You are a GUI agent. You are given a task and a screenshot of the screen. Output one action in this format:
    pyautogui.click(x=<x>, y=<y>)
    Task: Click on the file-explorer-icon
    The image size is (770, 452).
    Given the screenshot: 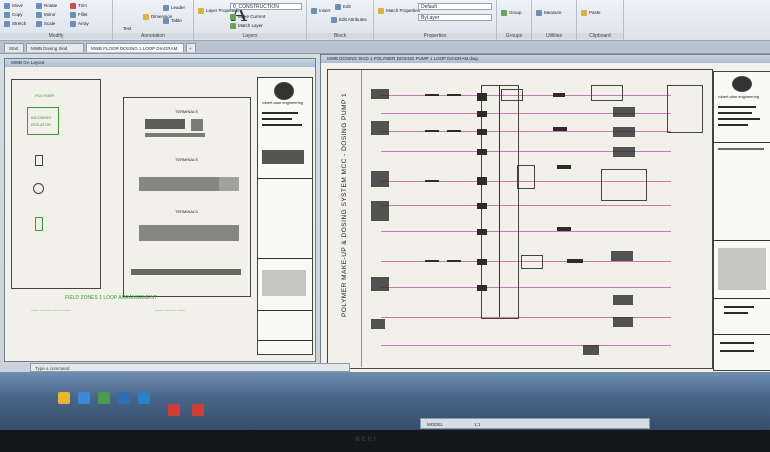 What is the action you would take?
    pyautogui.click(x=64, y=398)
    